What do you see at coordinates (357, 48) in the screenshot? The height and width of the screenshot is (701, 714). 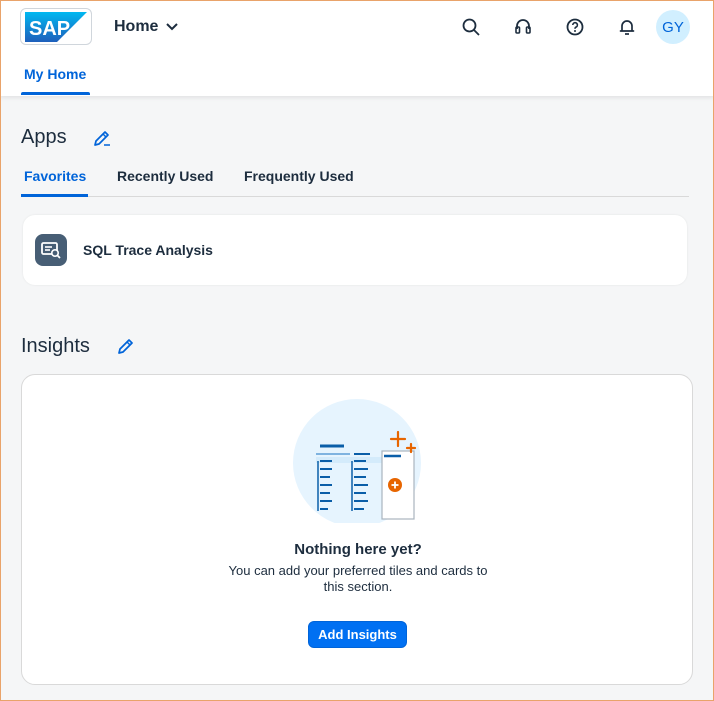 I see `shell-bar: SAP Home GY My Home` at bounding box center [357, 48].